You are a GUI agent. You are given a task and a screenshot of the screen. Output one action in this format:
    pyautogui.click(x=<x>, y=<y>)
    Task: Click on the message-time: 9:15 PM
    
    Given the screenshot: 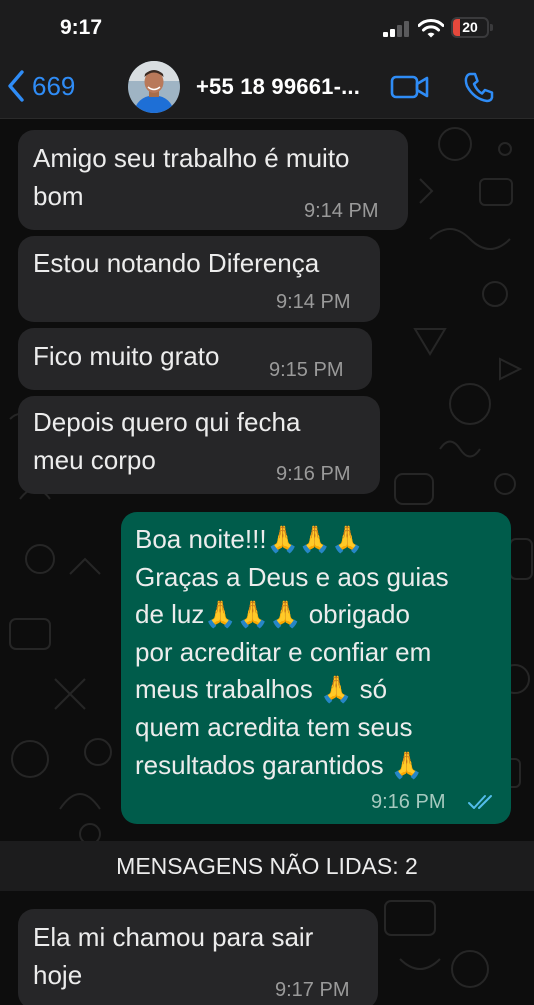 What is the action you would take?
    pyautogui.click(x=306, y=370)
    